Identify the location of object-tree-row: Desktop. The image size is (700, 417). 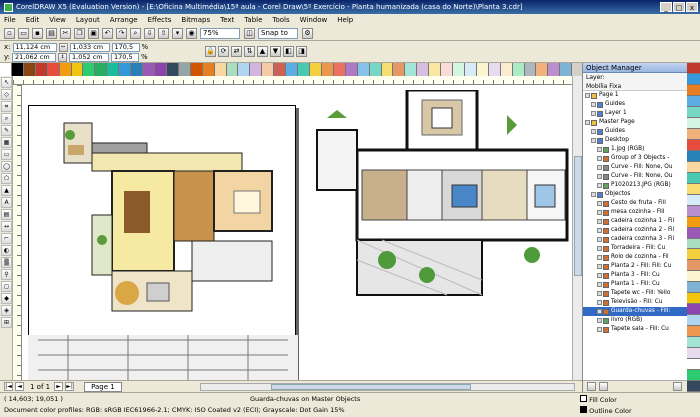
(635, 140).